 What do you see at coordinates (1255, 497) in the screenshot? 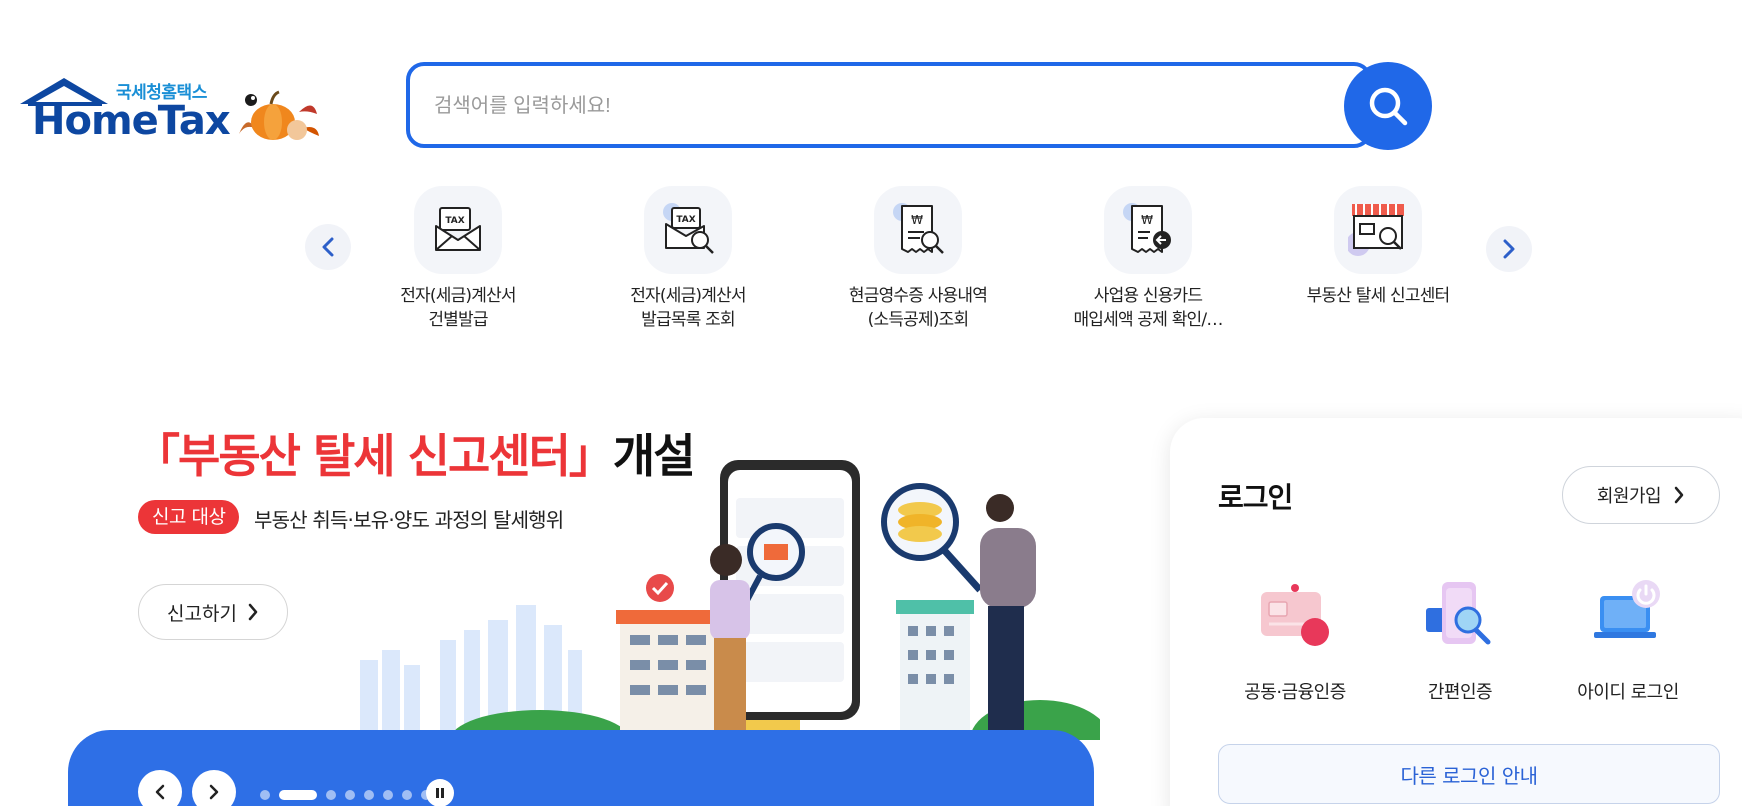
I see `login-title: 로그인` at bounding box center [1255, 497].